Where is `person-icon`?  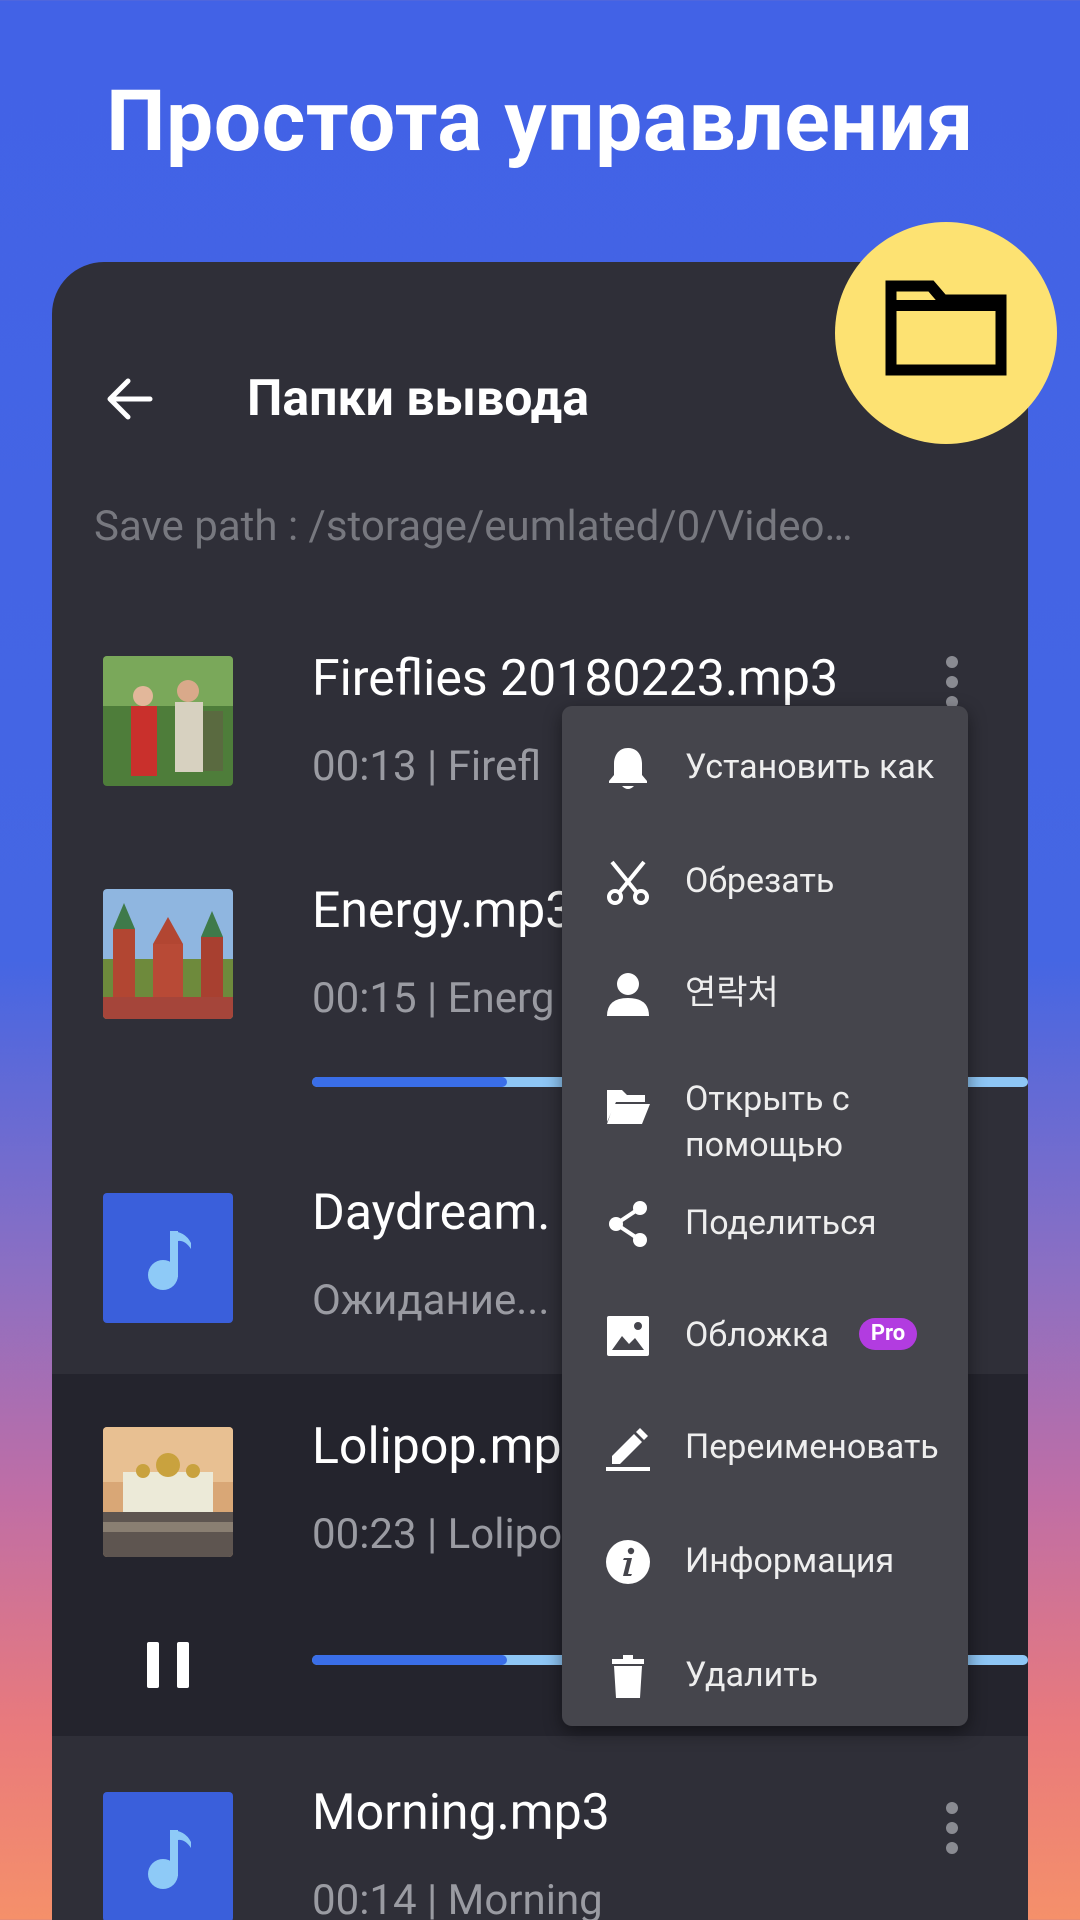
person-icon is located at coordinates (628, 994).